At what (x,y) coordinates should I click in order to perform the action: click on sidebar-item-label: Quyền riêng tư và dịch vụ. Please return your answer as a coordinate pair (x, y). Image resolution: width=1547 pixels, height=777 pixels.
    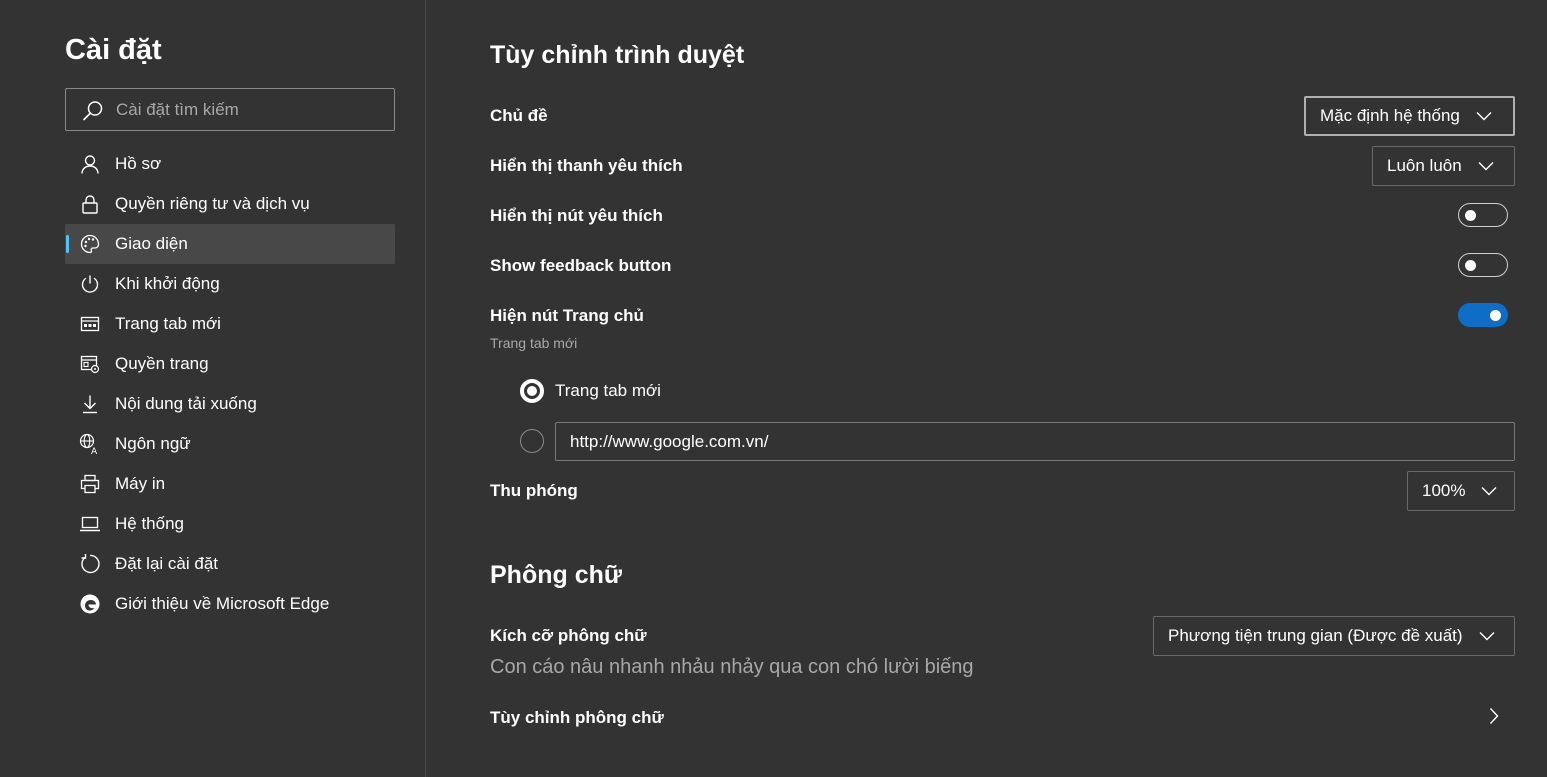
    Looking at the image, I should click on (212, 203).